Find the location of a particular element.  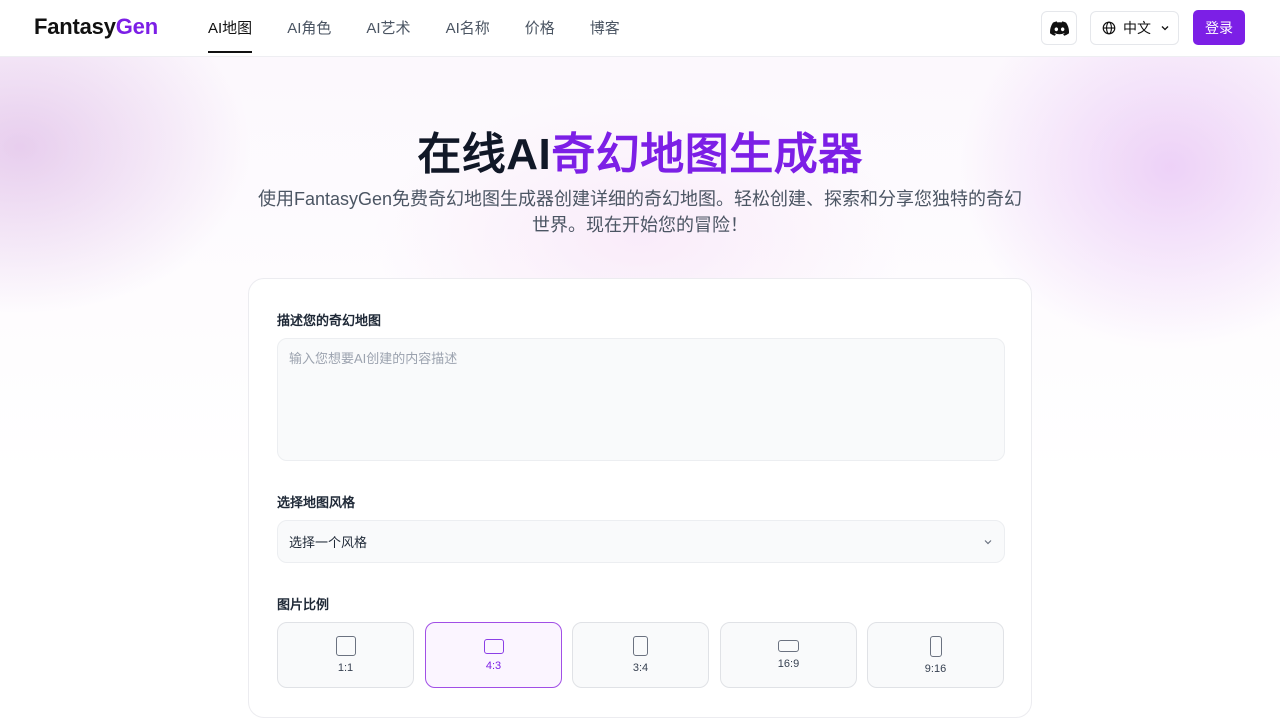

ratio-option-3-4: 3:4 is located at coordinates (640, 655).